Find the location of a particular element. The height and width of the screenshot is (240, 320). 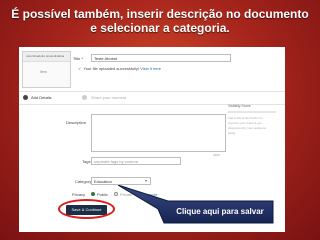

step-1-label: Add Details is located at coordinates (41, 97).